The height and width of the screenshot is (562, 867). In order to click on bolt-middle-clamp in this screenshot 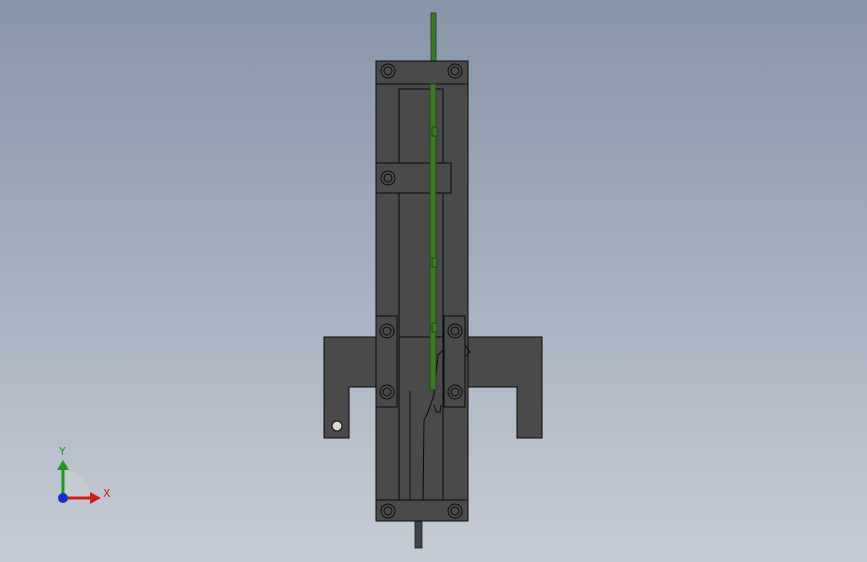, I will do `click(388, 178)`.